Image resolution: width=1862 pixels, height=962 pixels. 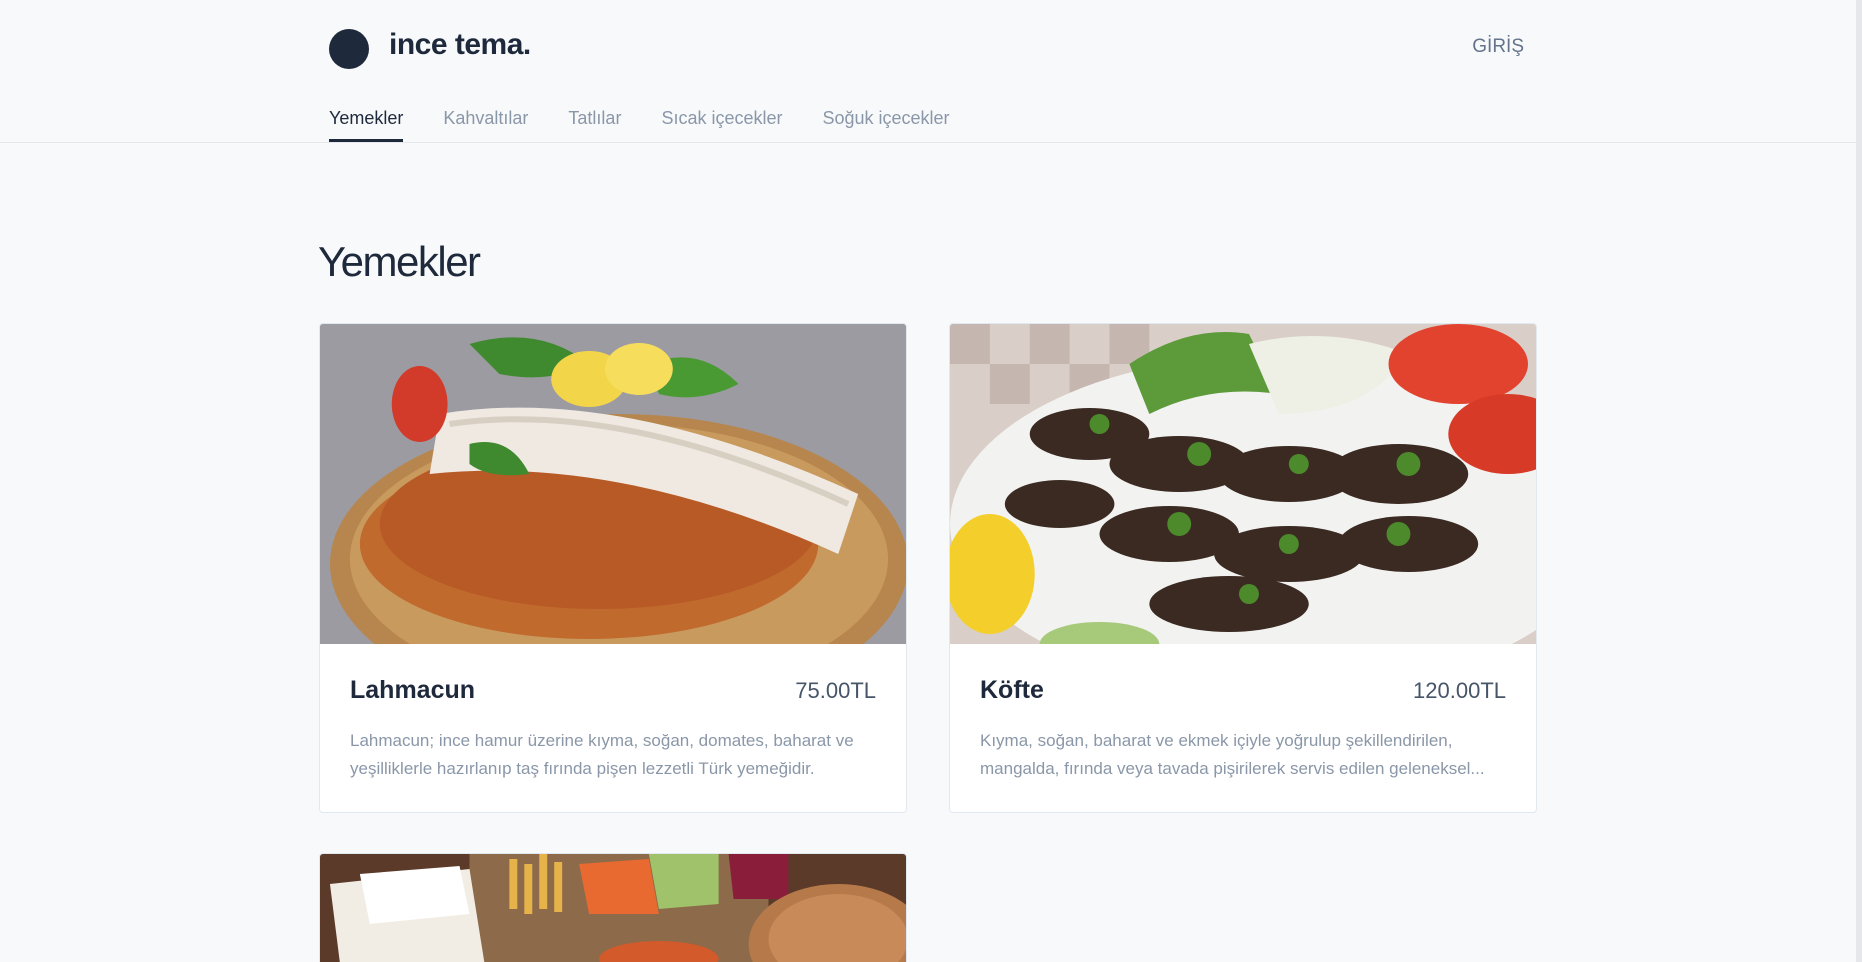 What do you see at coordinates (885, 123) in the screenshot?
I see `tab-soguk-icecekler: Soğuk içecekler` at bounding box center [885, 123].